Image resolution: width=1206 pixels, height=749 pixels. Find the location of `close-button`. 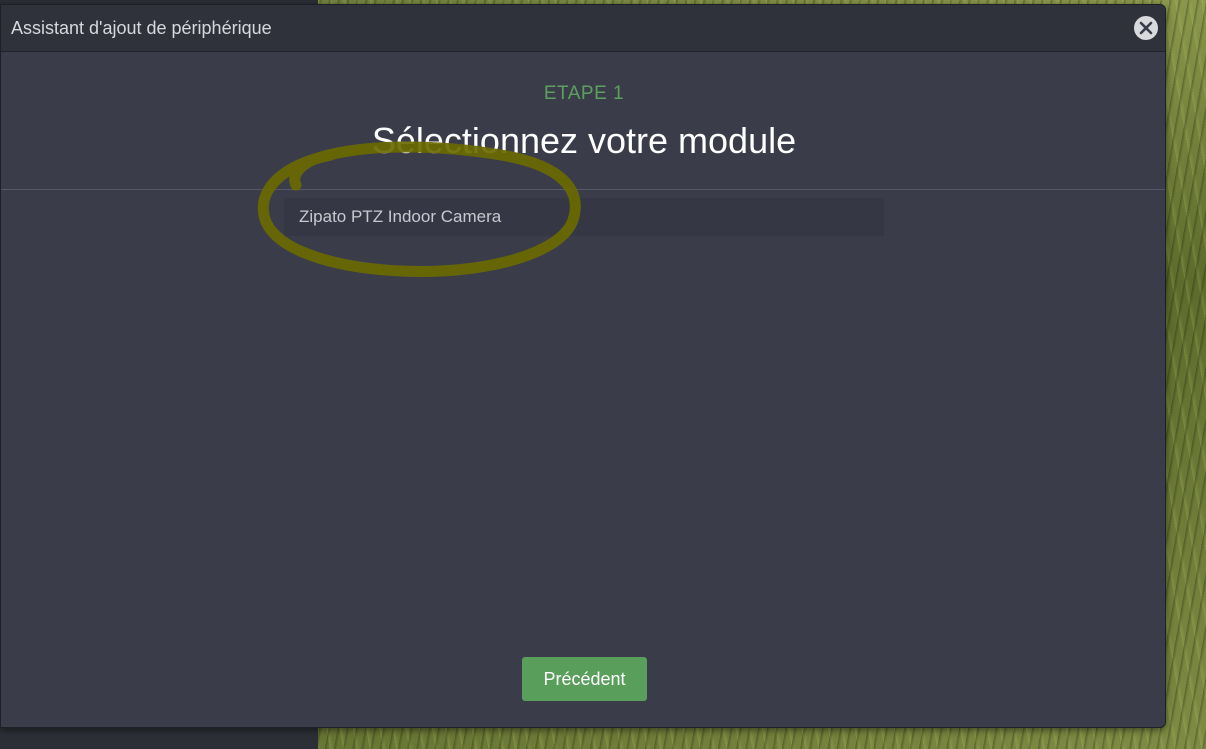

close-button is located at coordinates (1146, 28).